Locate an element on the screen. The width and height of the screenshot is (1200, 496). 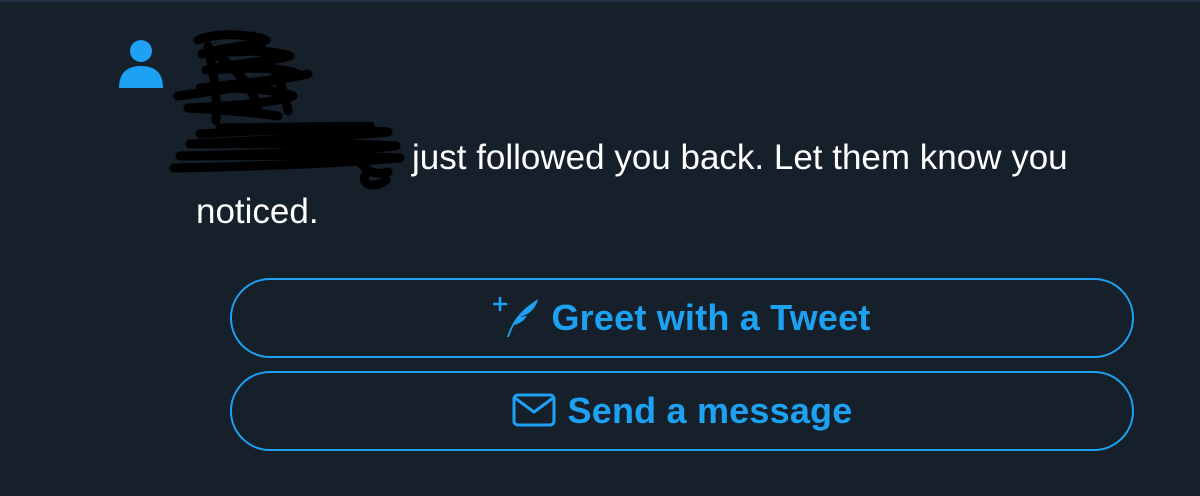
send-message-button: Send a message is located at coordinates (682, 411).